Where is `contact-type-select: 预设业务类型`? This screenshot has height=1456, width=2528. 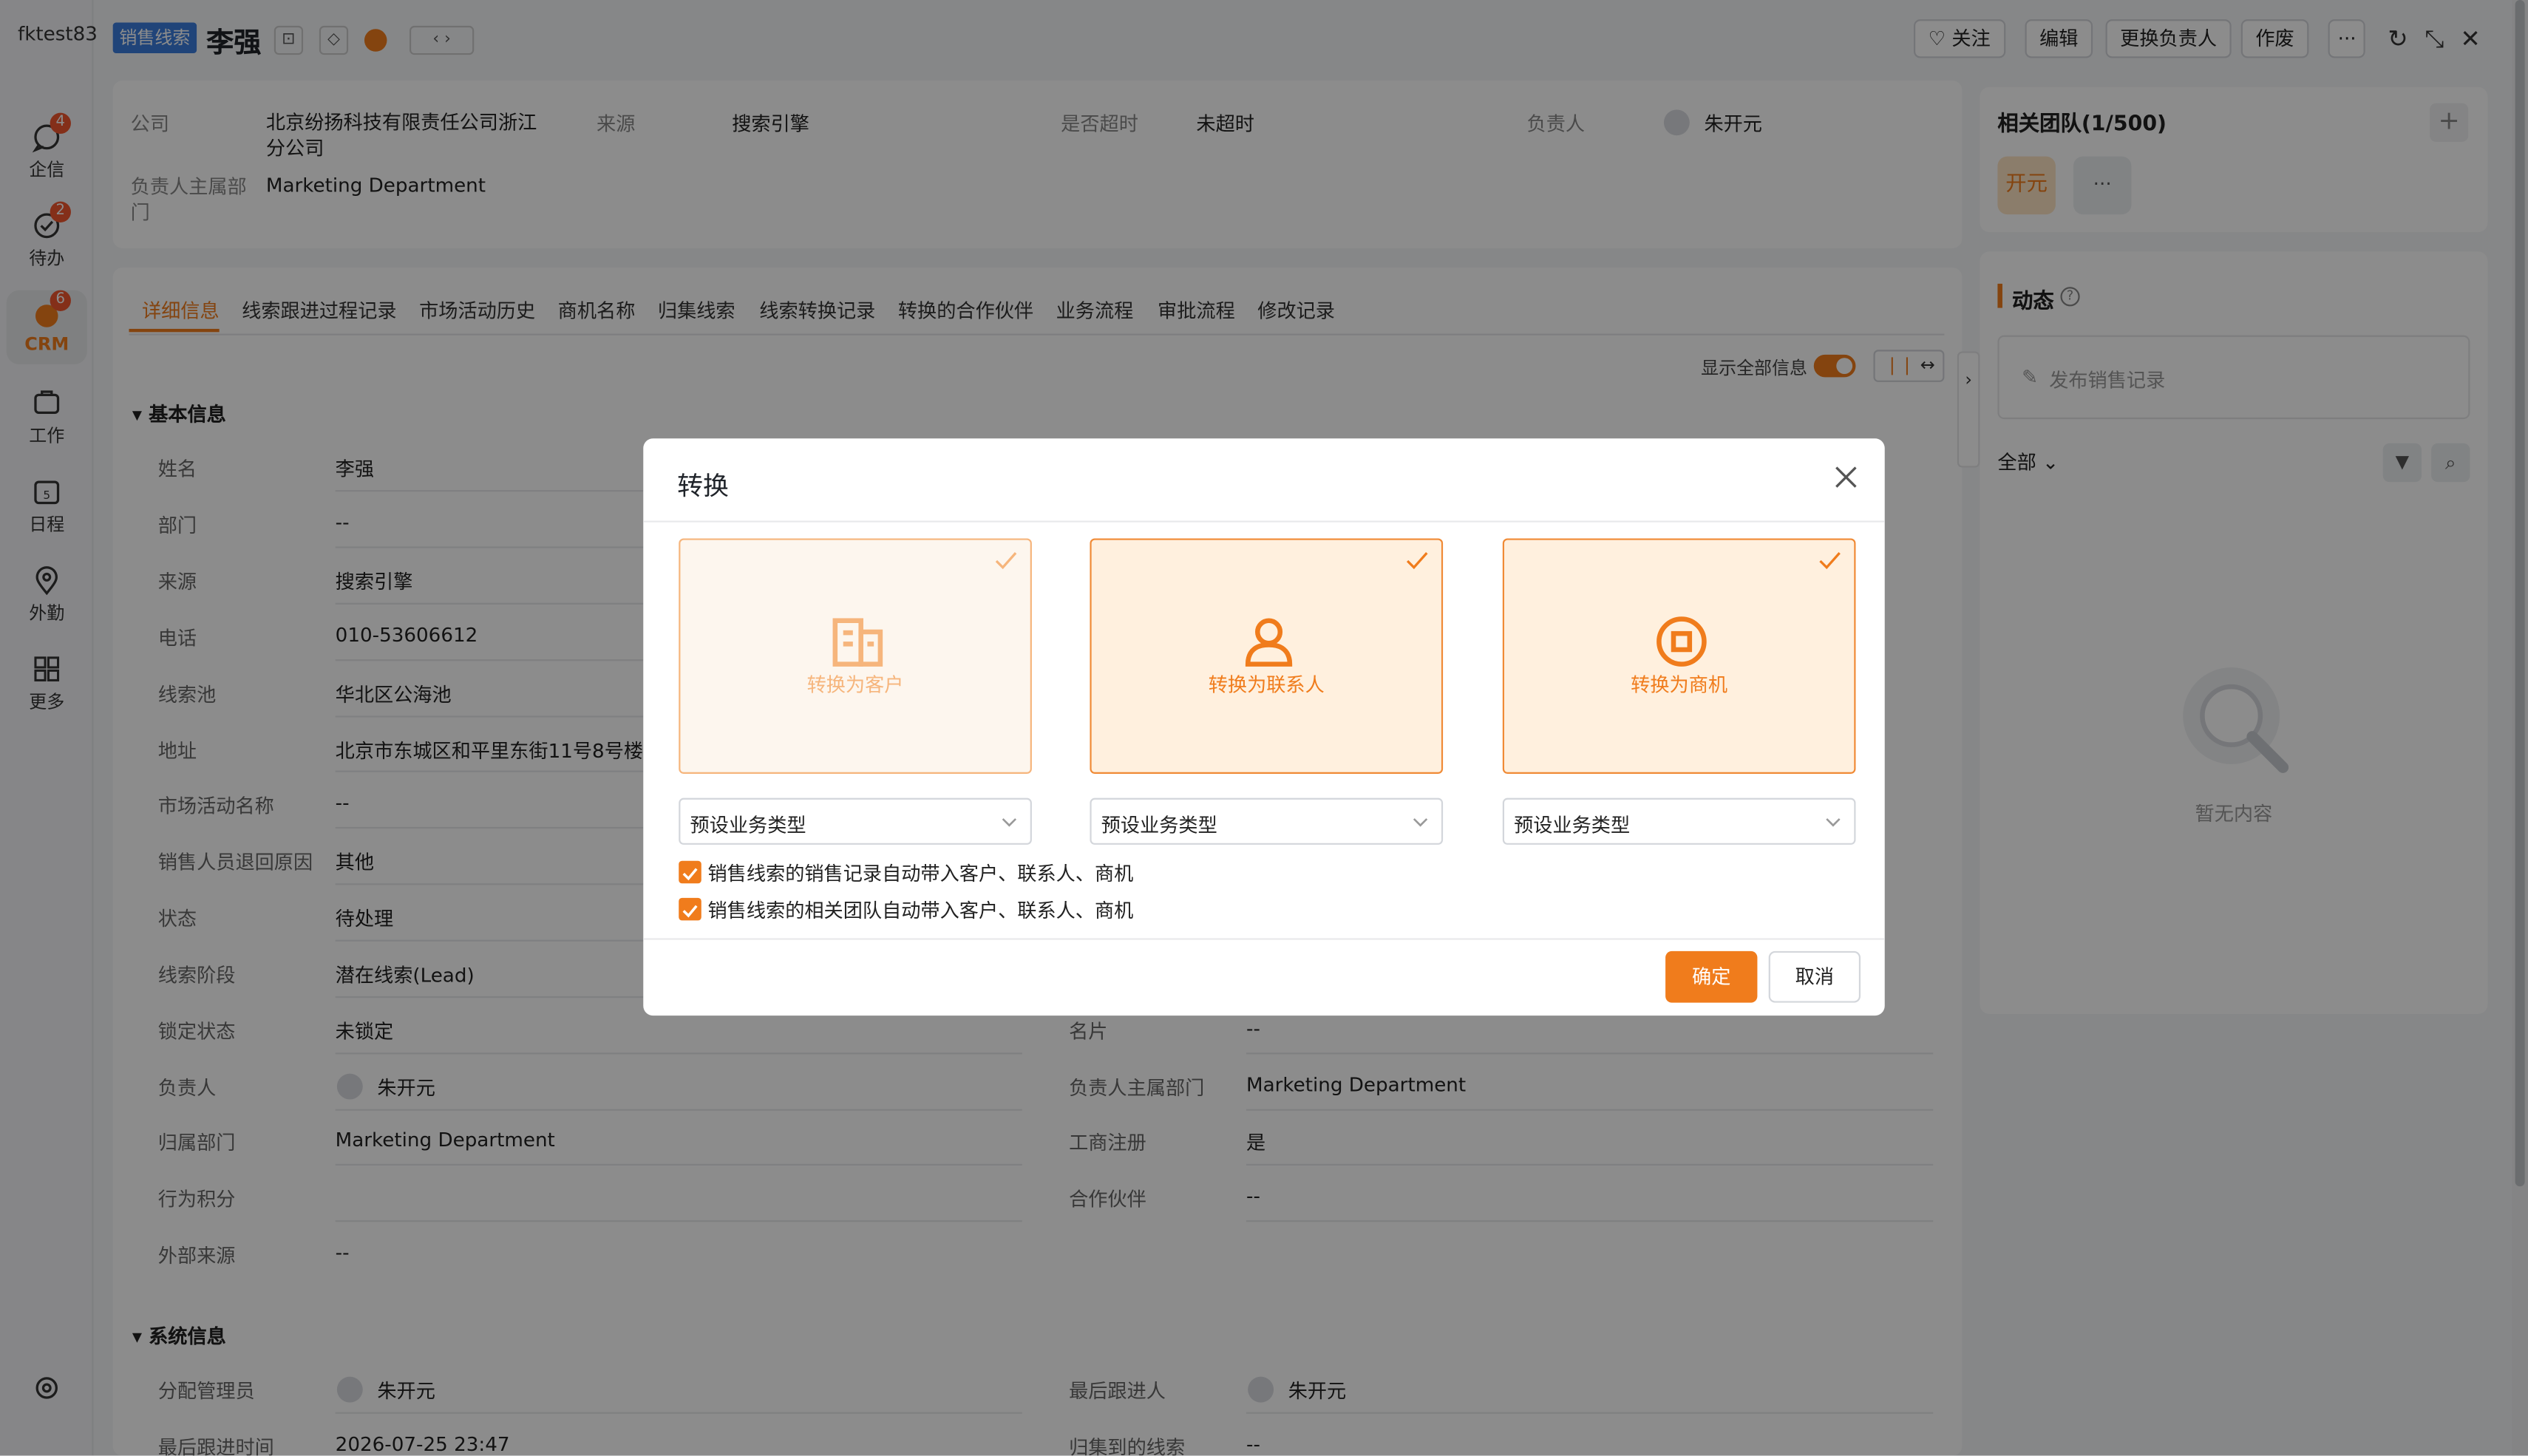
contact-type-select: 预设业务类型 is located at coordinates (1267, 821).